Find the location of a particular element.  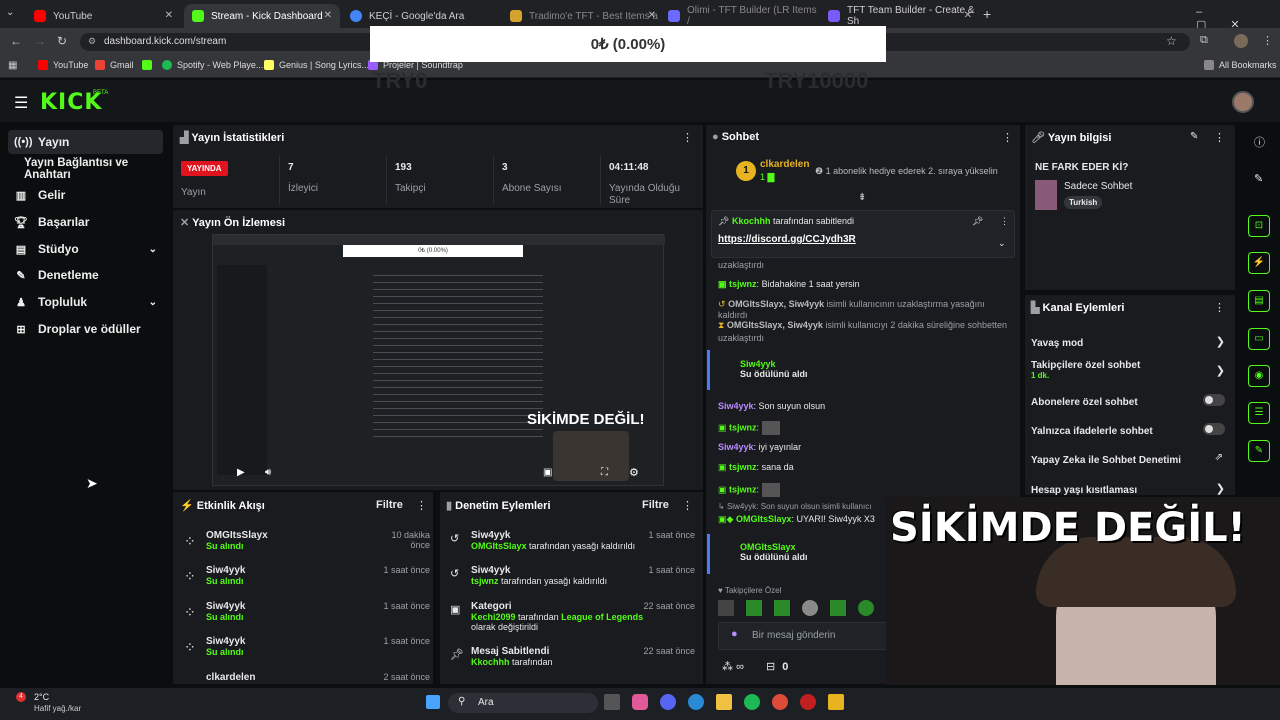

quick-action-lightning: ⚡ is located at coordinates (1259, 263).